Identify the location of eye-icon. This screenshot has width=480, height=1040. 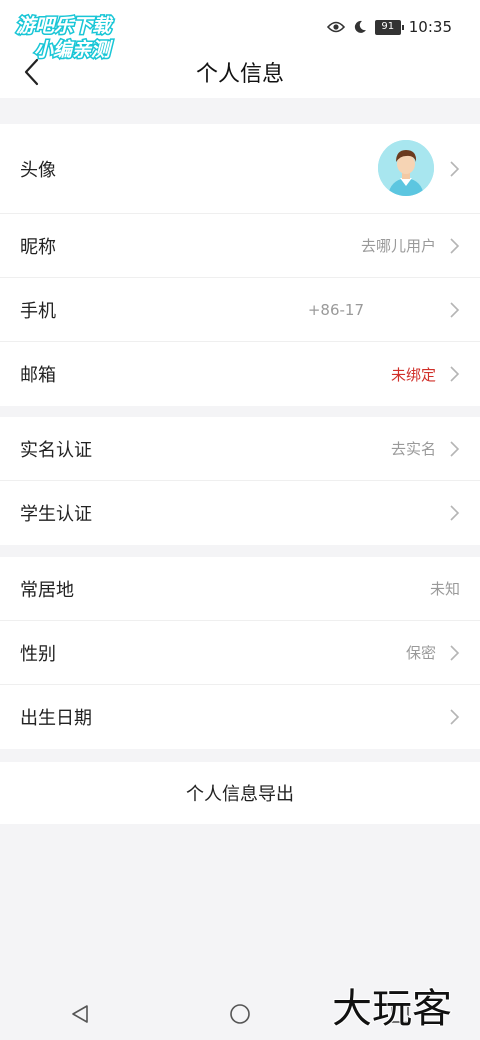
(335, 27).